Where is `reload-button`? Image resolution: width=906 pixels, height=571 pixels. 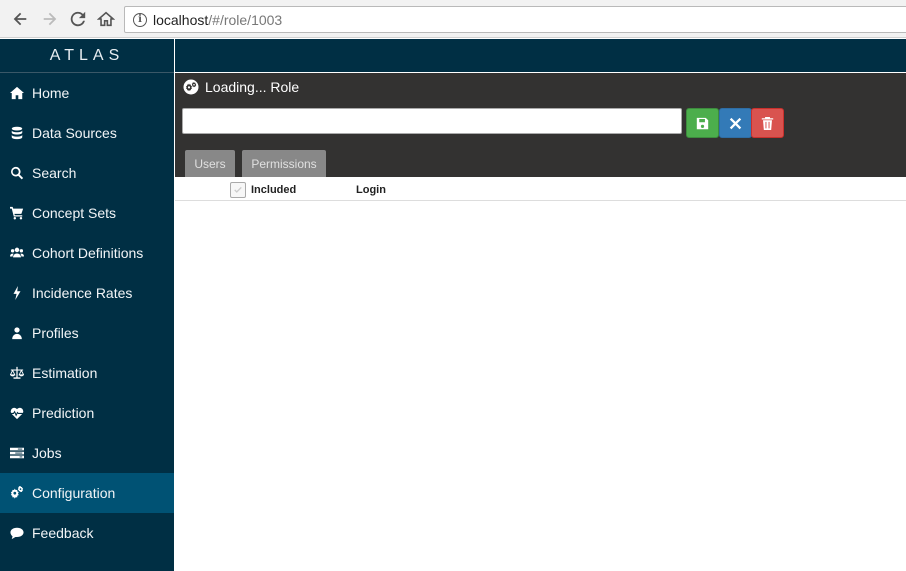
reload-button is located at coordinates (78, 19).